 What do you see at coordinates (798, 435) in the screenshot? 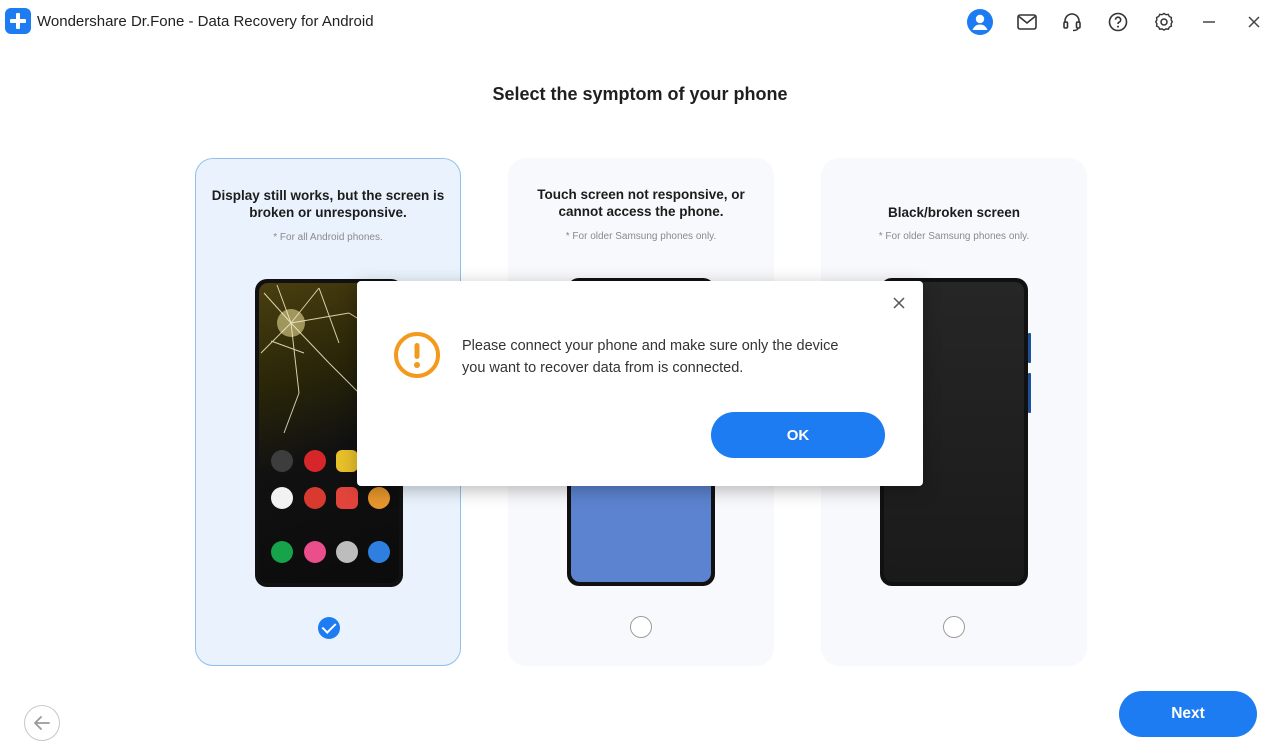
I see `ok-button: OK` at bounding box center [798, 435].